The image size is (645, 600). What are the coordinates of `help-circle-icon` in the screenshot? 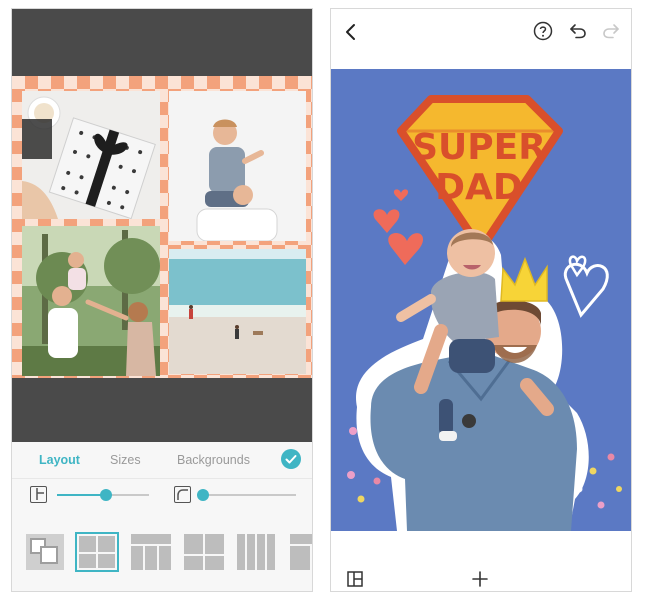 It's located at (543, 31).